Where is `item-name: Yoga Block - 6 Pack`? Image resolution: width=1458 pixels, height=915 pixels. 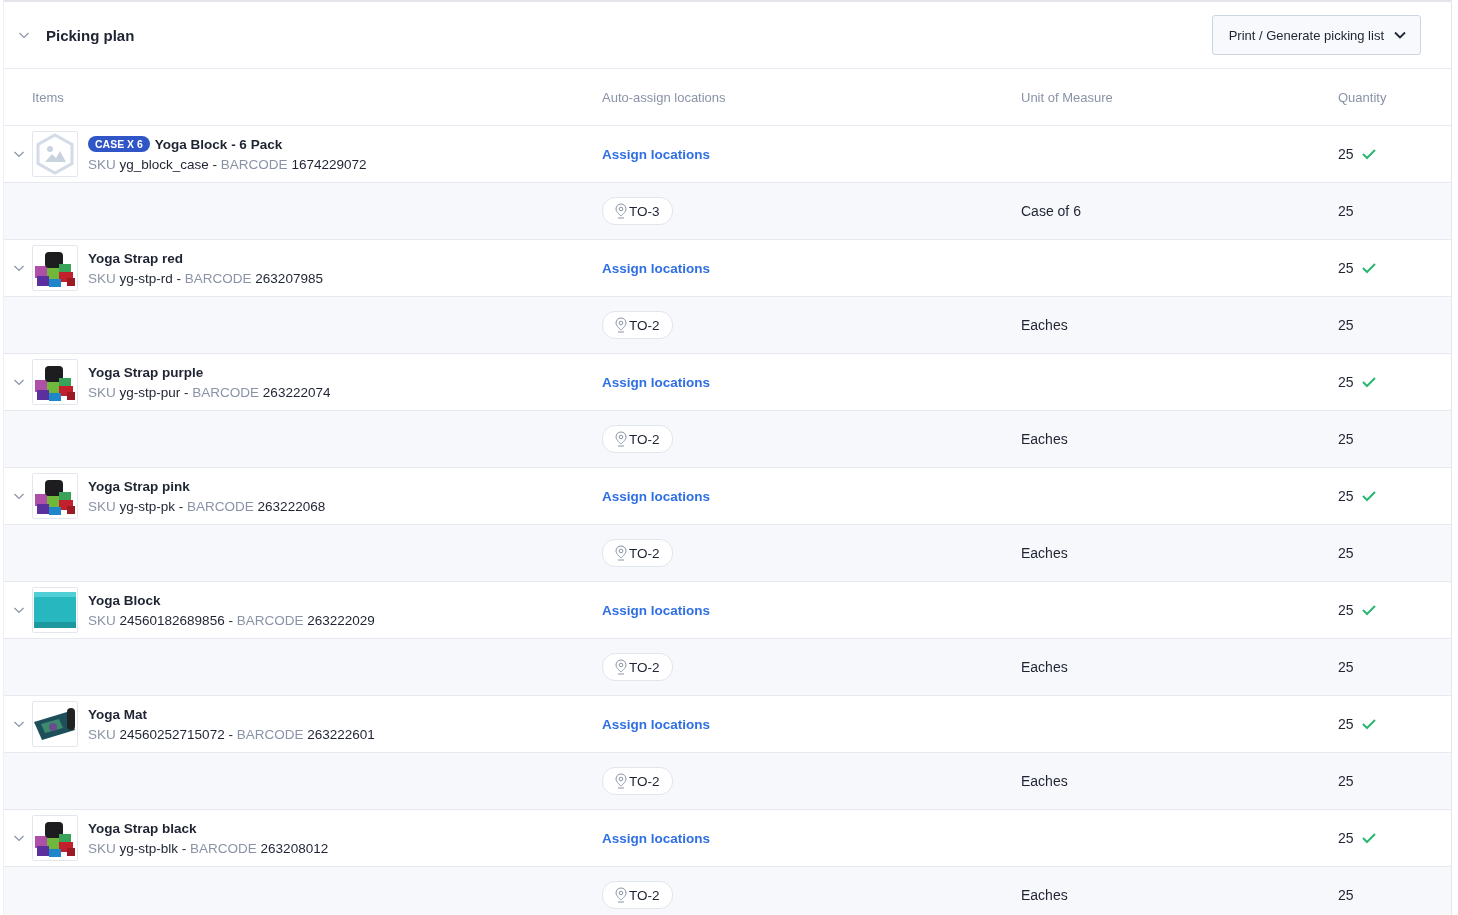 item-name: Yoga Block - 6 Pack is located at coordinates (218, 144).